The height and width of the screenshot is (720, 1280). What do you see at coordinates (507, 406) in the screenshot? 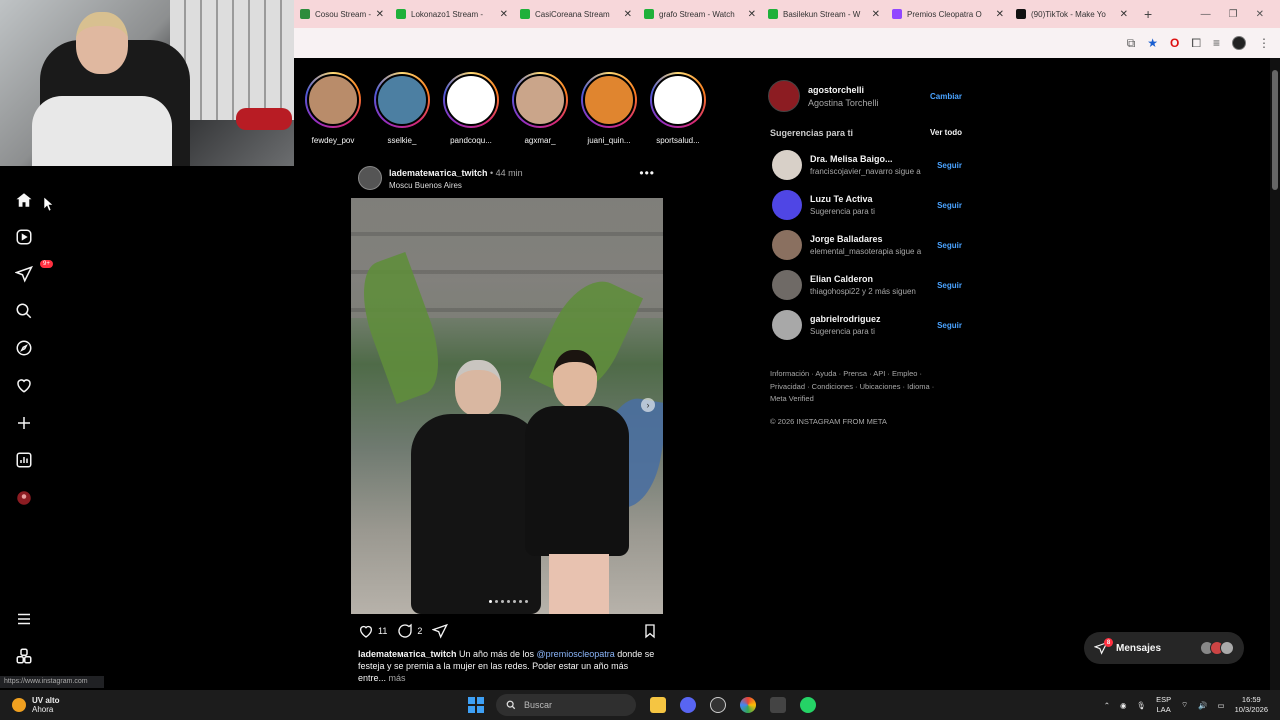
I see `post-photo: ›` at bounding box center [507, 406].